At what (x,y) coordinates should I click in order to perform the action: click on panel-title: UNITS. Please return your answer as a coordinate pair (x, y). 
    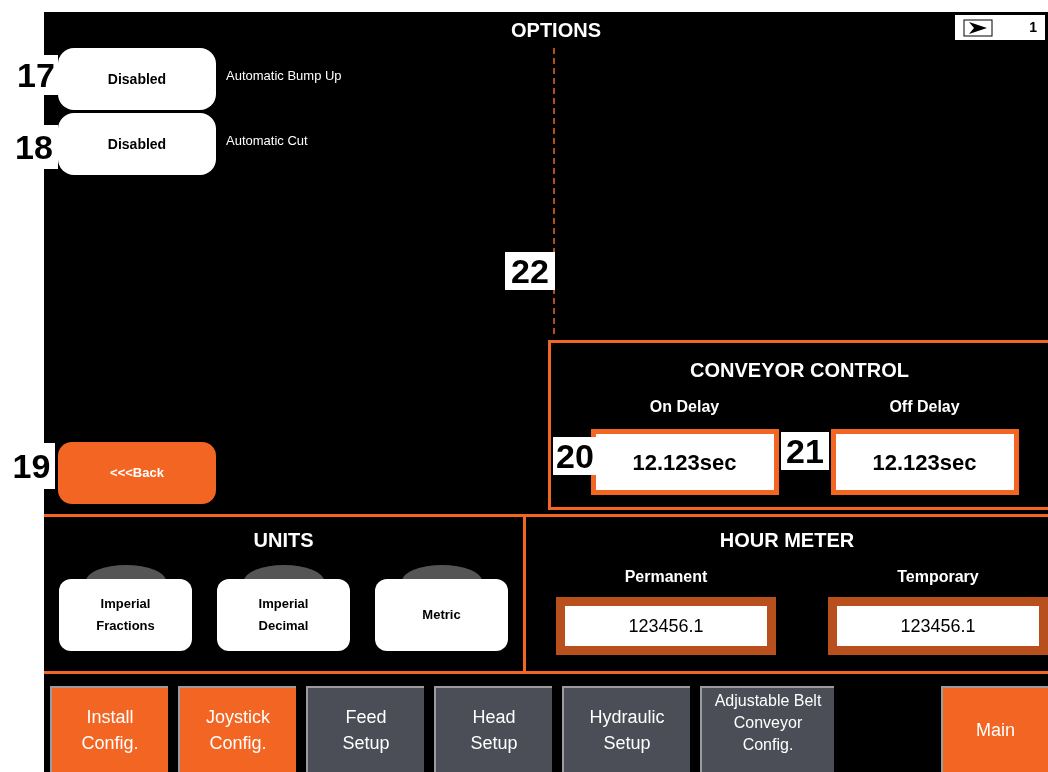
    Looking at the image, I should click on (283, 540).